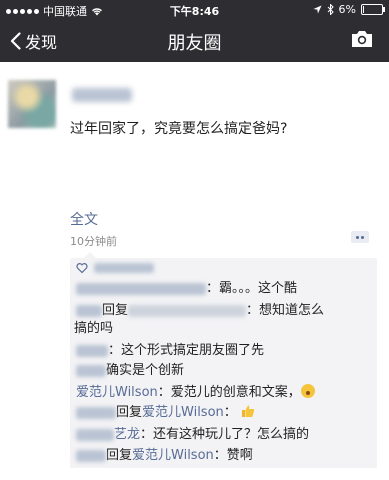  What do you see at coordinates (93, 241) in the screenshot?
I see `post-time: 10分钟前` at bounding box center [93, 241].